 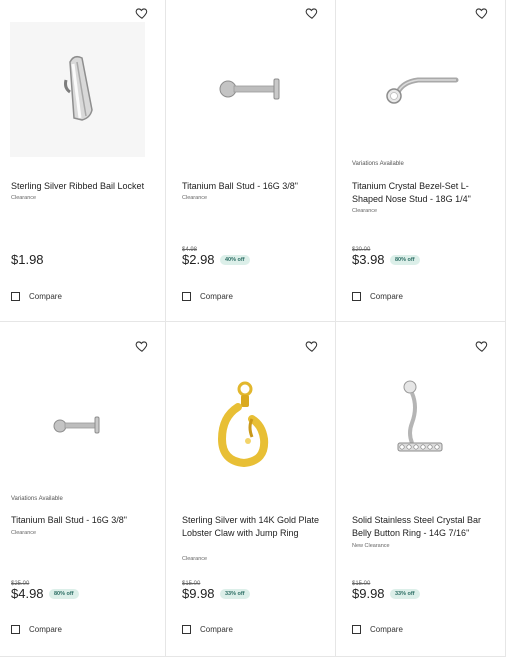 I want to click on bail-locket-image, so click(x=77, y=89).